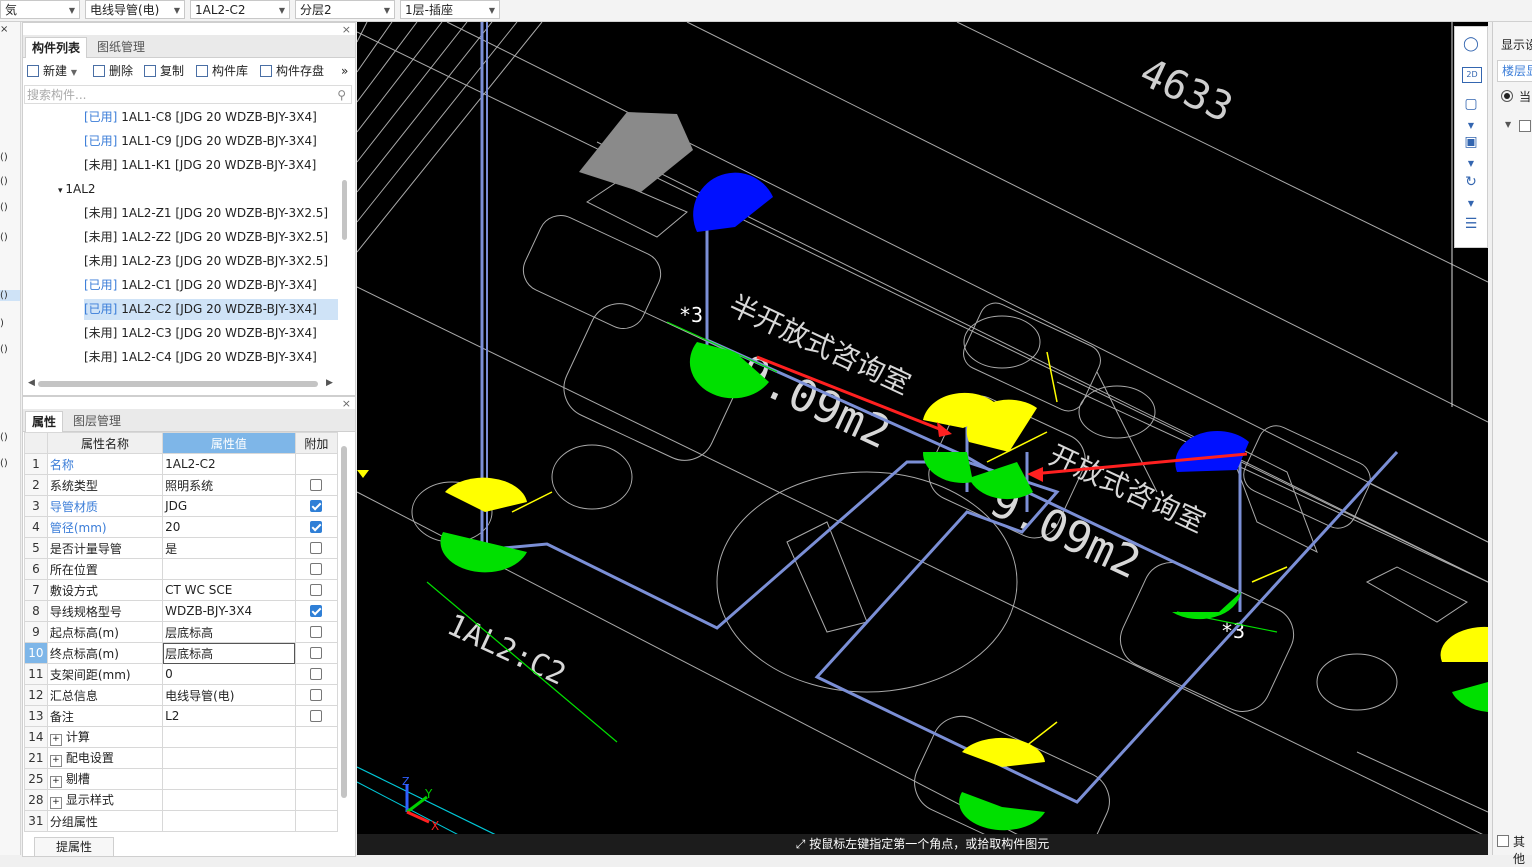 This screenshot has height=867, width=1532. What do you see at coordinates (97, 421) in the screenshot?
I see `tab-layer-manage: 图层管理` at bounding box center [97, 421].